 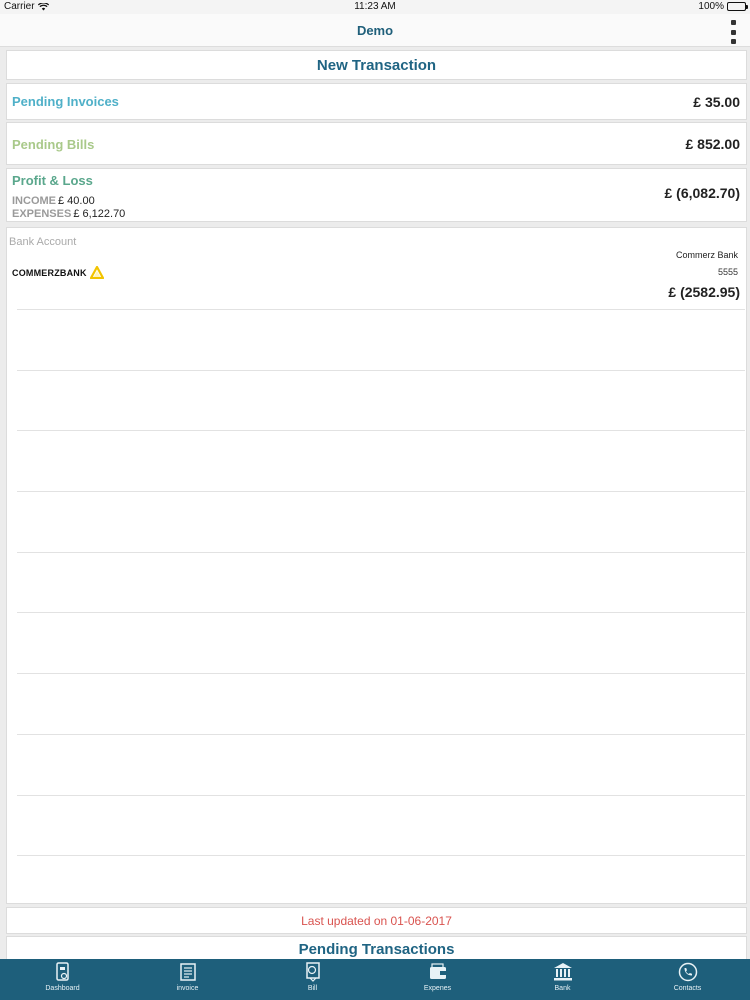 What do you see at coordinates (687, 988) in the screenshot?
I see `tab-contacts-label: Contacts` at bounding box center [687, 988].